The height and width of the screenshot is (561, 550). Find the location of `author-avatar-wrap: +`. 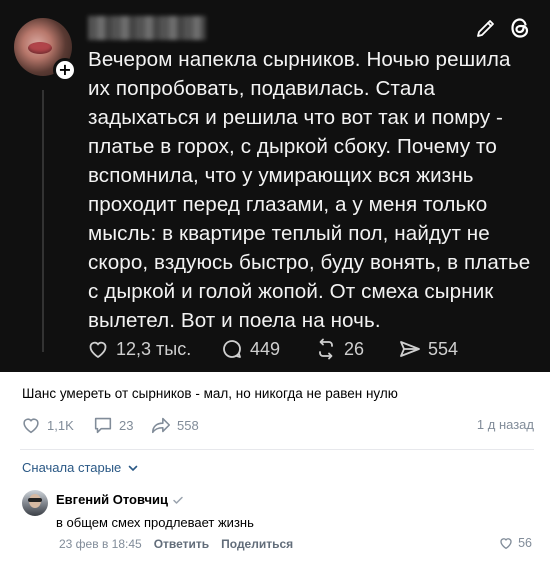

author-avatar-wrap: + is located at coordinates (45, 50).